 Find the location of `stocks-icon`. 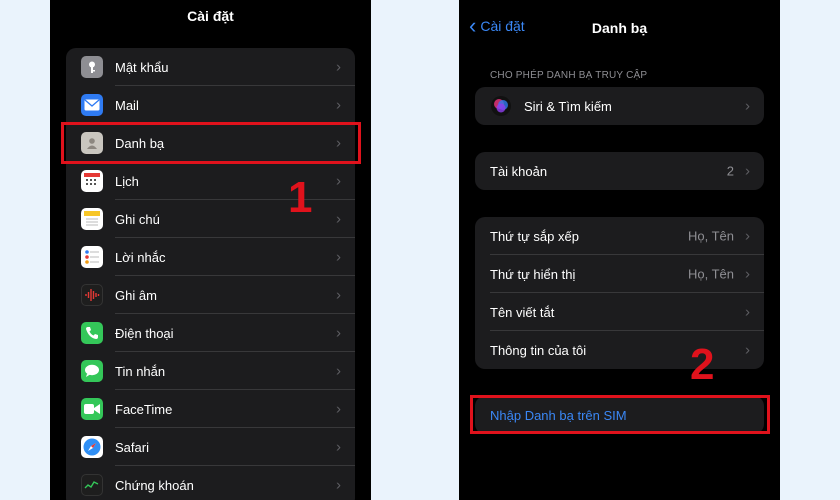

stocks-icon is located at coordinates (92, 485).